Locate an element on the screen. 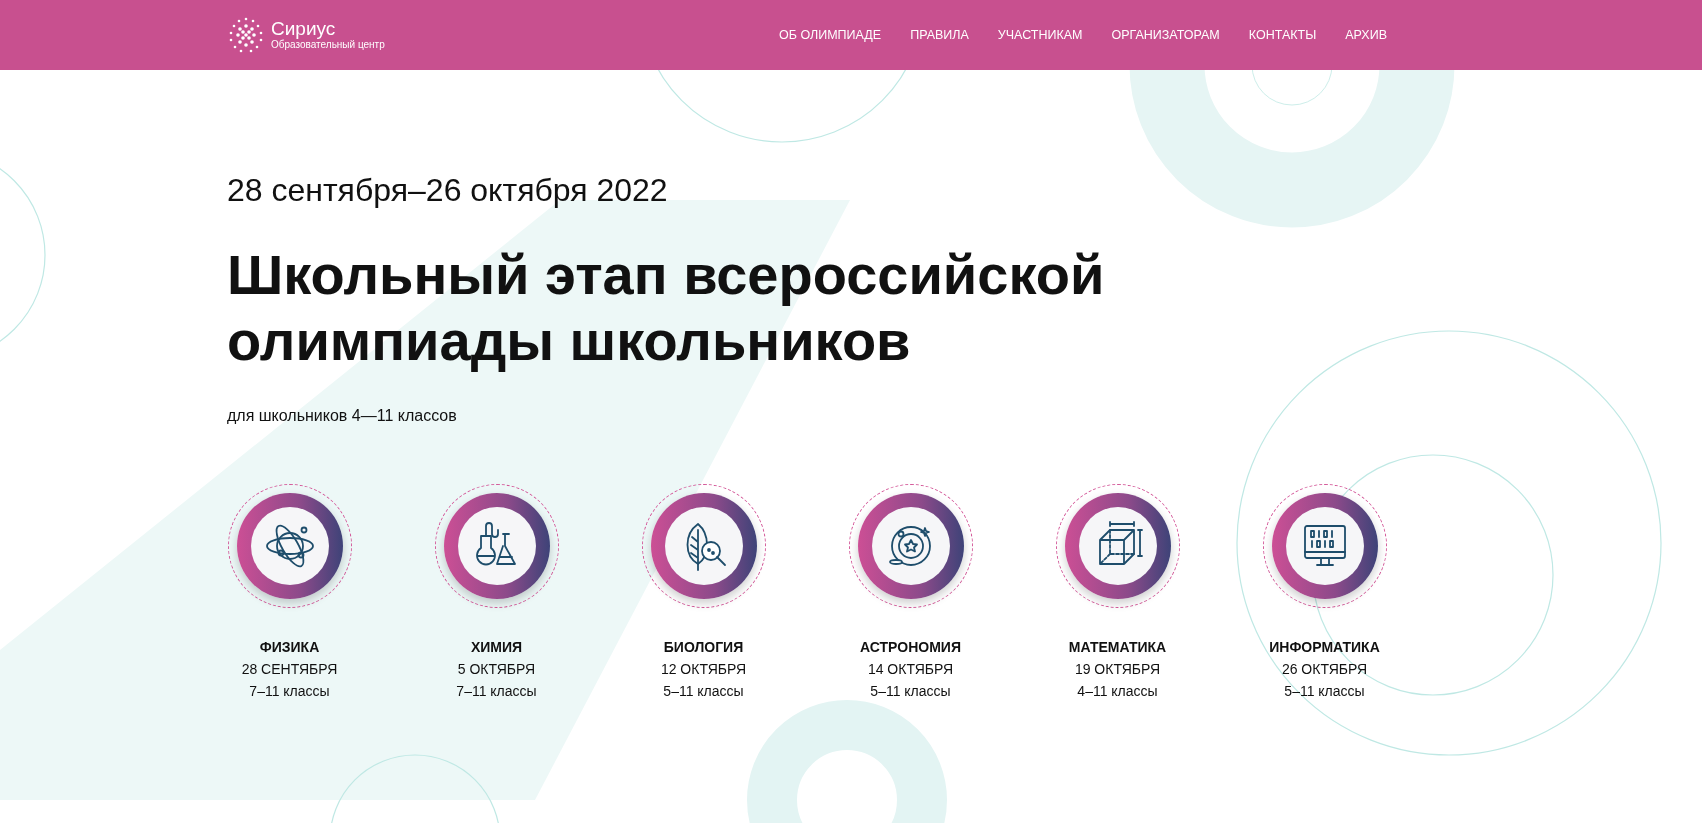  nav-link: ОРГАНИЗАТОРАМ is located at coordinates (1165, 35).